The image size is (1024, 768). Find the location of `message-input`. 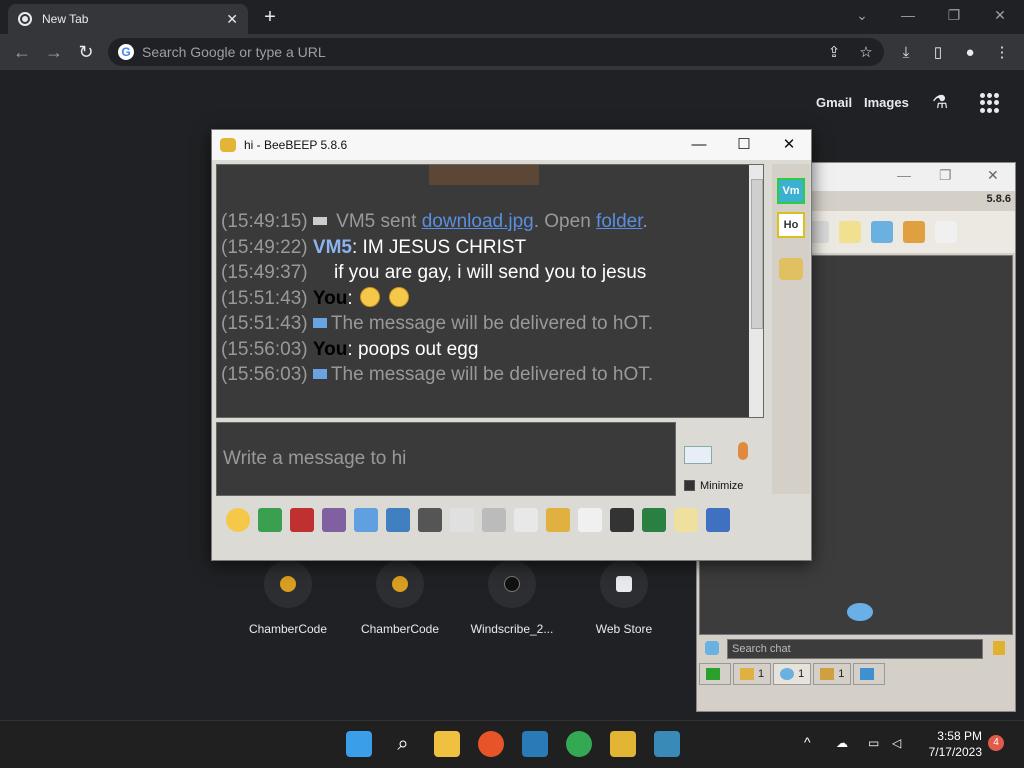

message-input is located at coordinates (446, 459).